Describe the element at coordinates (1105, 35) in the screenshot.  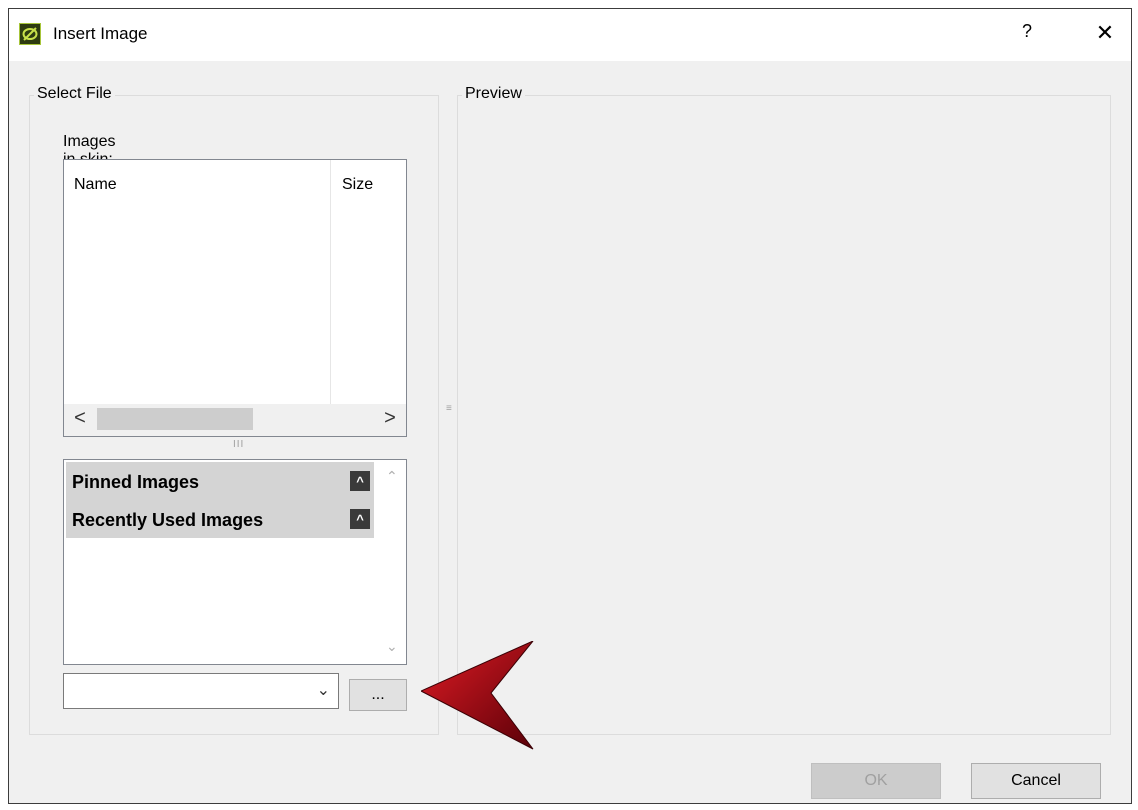
I see `close-button: ✕` at that location.